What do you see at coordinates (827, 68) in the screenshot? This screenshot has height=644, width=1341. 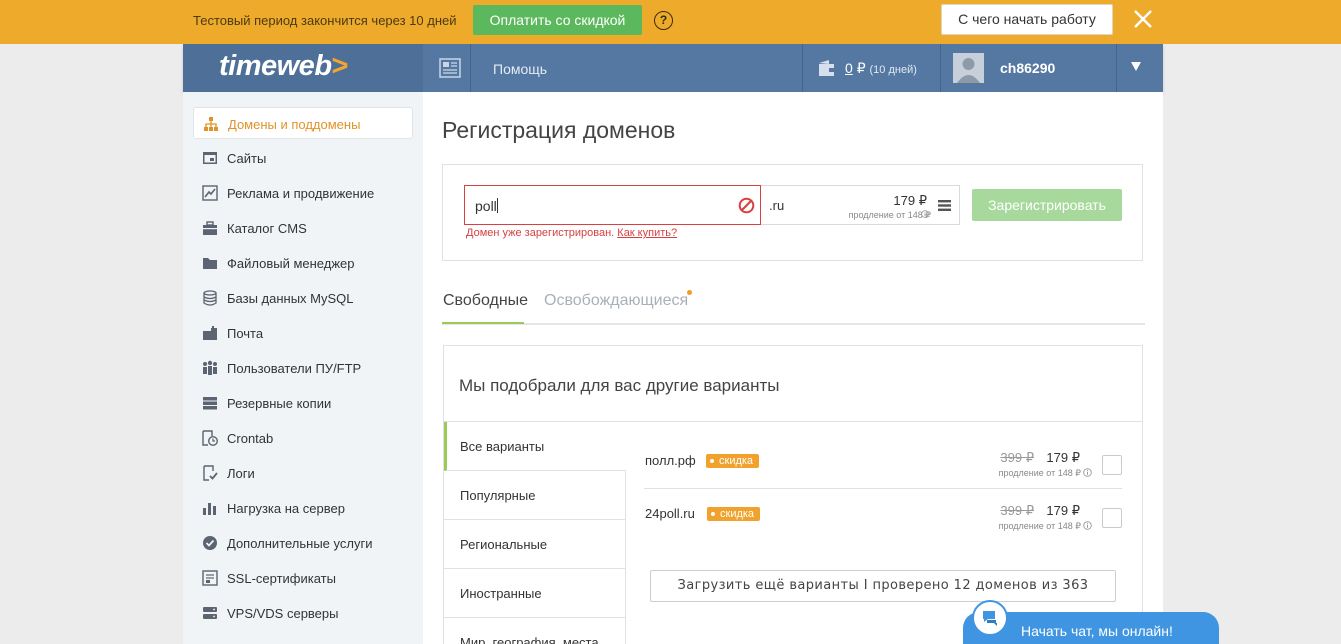 I see `wallet-icon` at bounding box center [827, 68].